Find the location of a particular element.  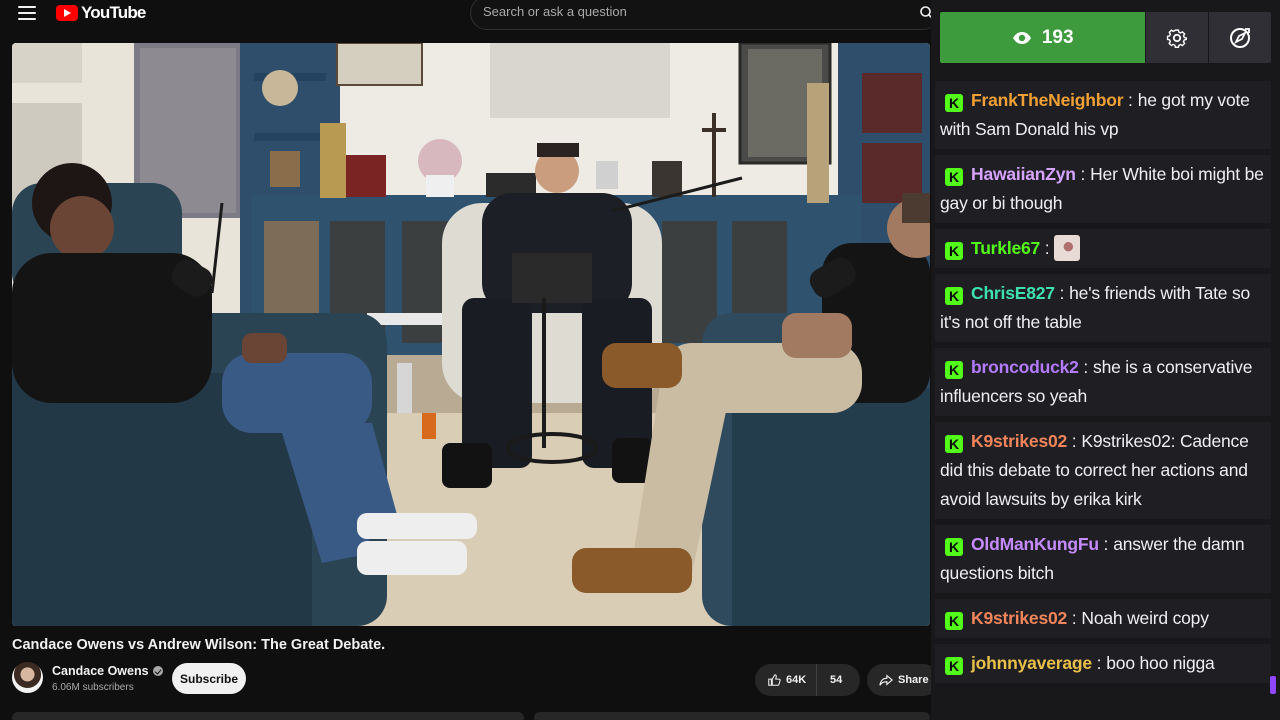

youtube-header: YouTube is located at coordinates (470, 15).